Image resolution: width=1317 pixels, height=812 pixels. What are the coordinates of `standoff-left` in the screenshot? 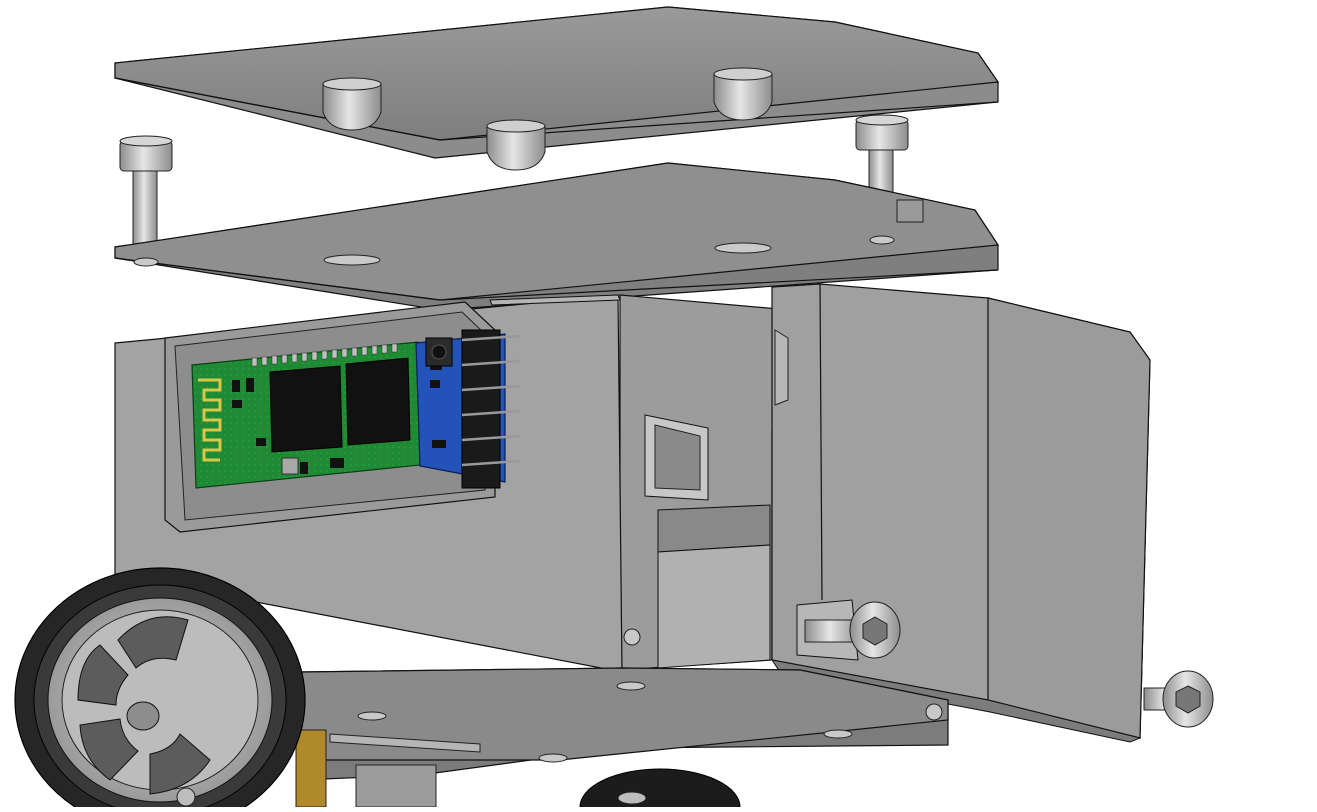 It's located at (352, 104).